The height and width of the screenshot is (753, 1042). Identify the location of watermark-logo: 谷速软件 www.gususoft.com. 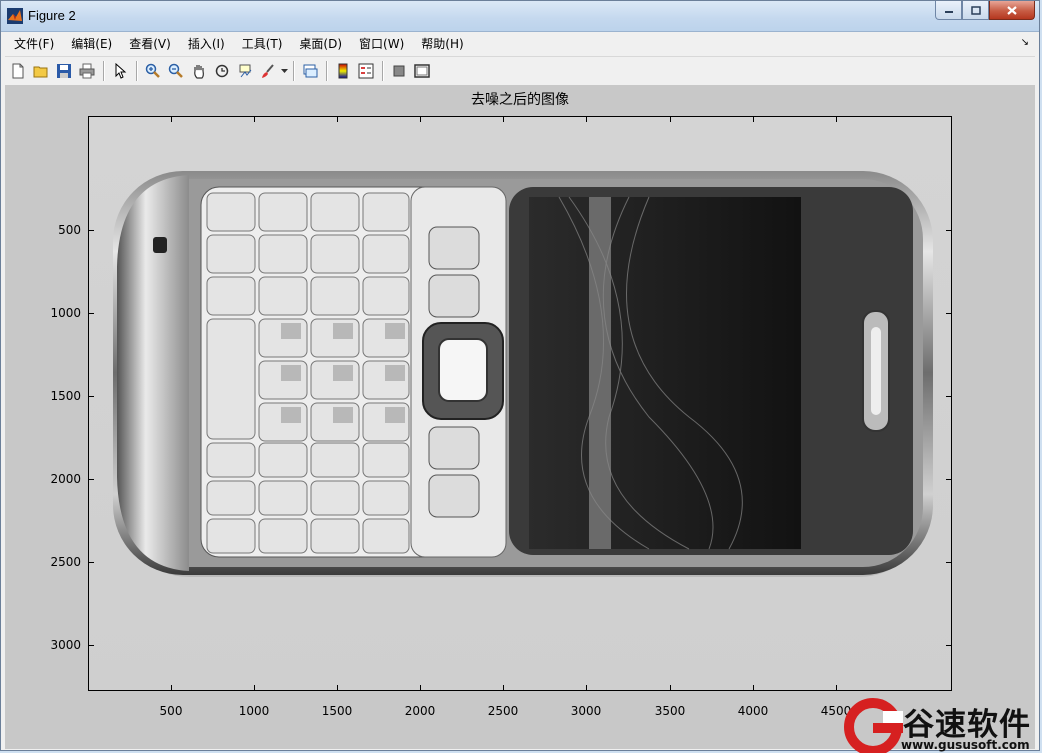
(942, 725).